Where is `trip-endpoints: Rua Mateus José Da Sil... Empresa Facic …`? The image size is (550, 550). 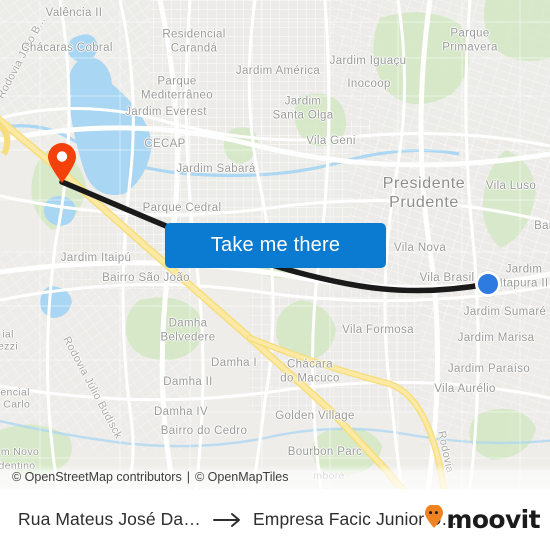 trip-endpoints: Rua Mateus José Da Sil... Empresa Facic … is located at coordinates (237, 519).